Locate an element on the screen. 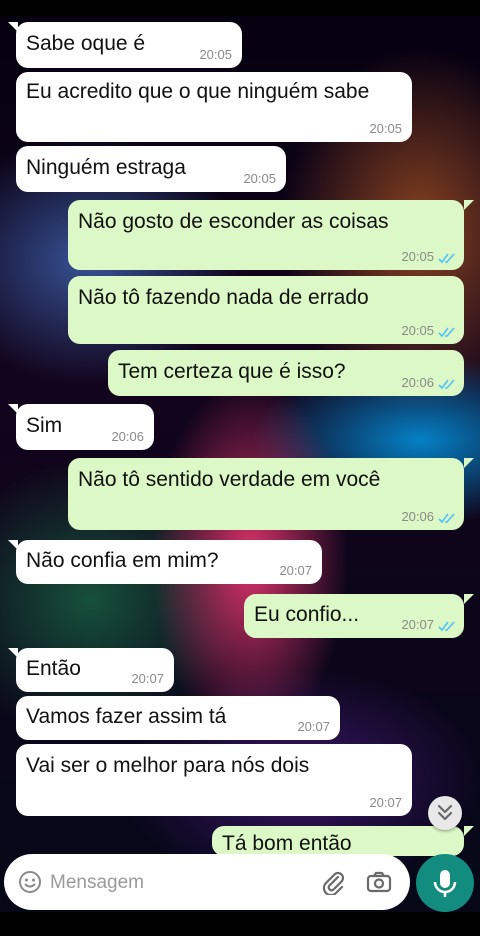 The height and width of the screenshot is (936, 480). message-incoming: Ninguém estraga 20:05 is located at coordinates (151, 169).